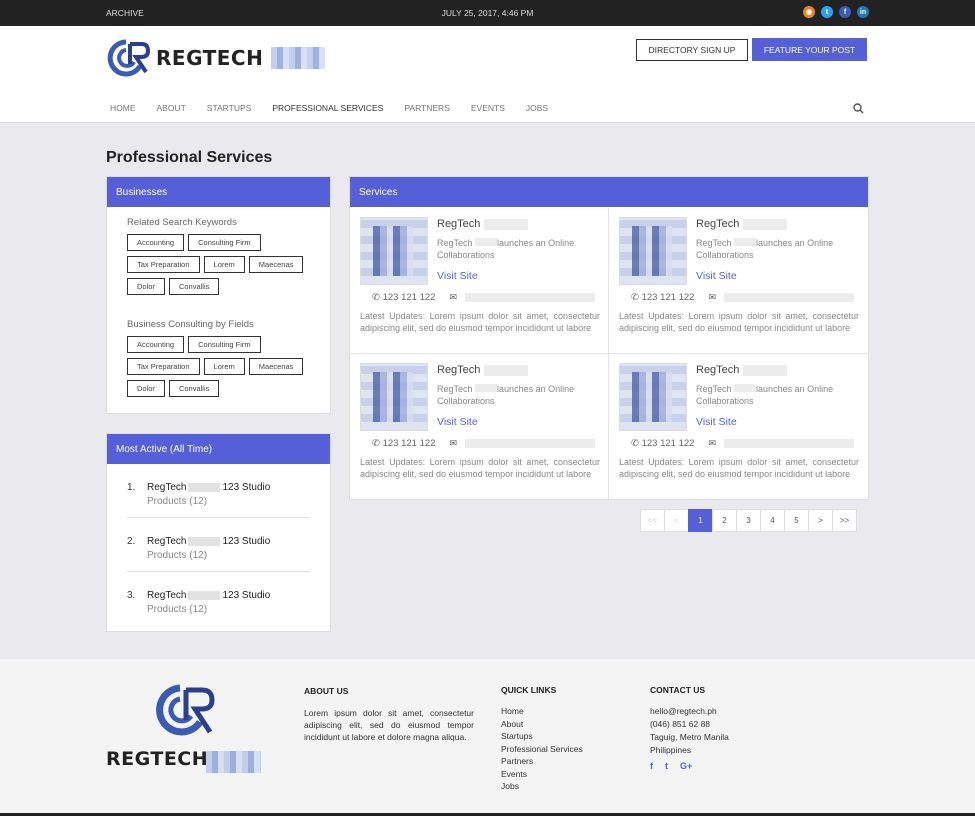  I want to click on product-count: Products (12), so click(177, 609).